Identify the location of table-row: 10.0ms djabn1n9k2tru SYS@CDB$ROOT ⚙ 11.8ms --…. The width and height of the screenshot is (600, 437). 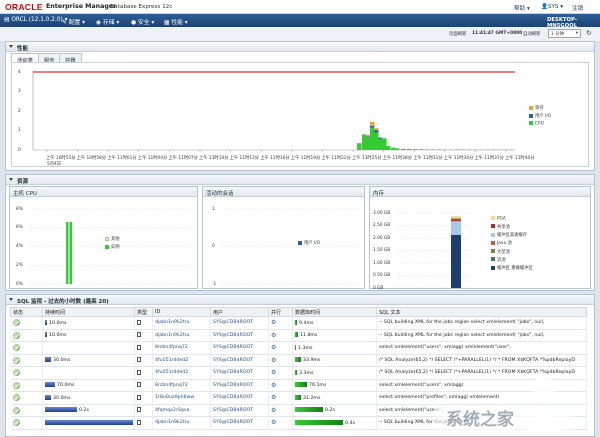
(298, 335).